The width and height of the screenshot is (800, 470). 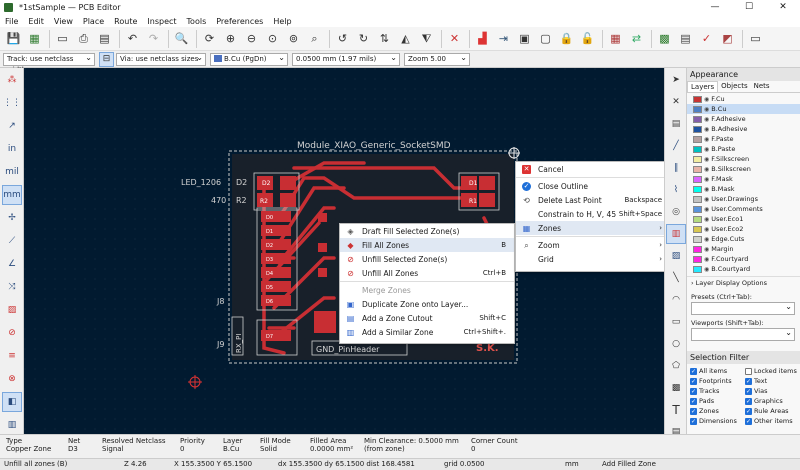 I want to click on layer-row: ◉ Margin, so click(x=743, y=249).